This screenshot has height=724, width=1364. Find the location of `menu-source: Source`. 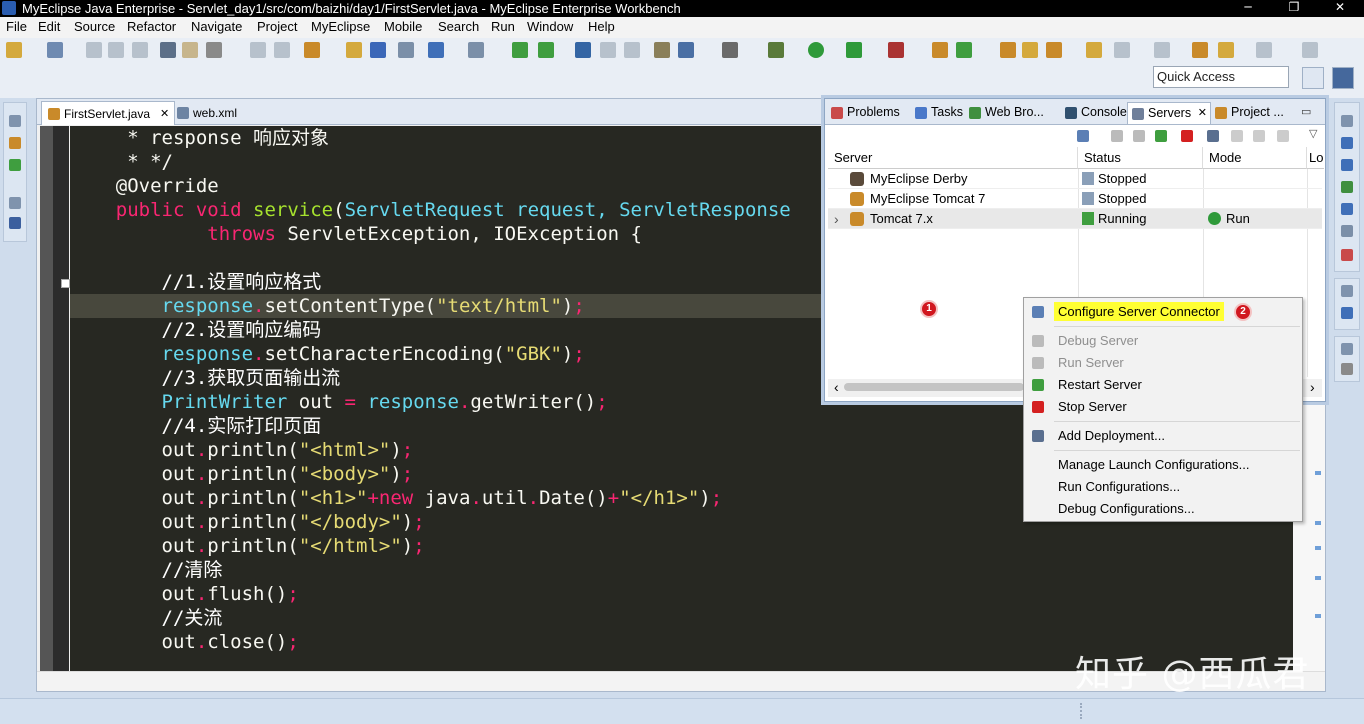

menu-source: Source is located at coordinates (94, 26).